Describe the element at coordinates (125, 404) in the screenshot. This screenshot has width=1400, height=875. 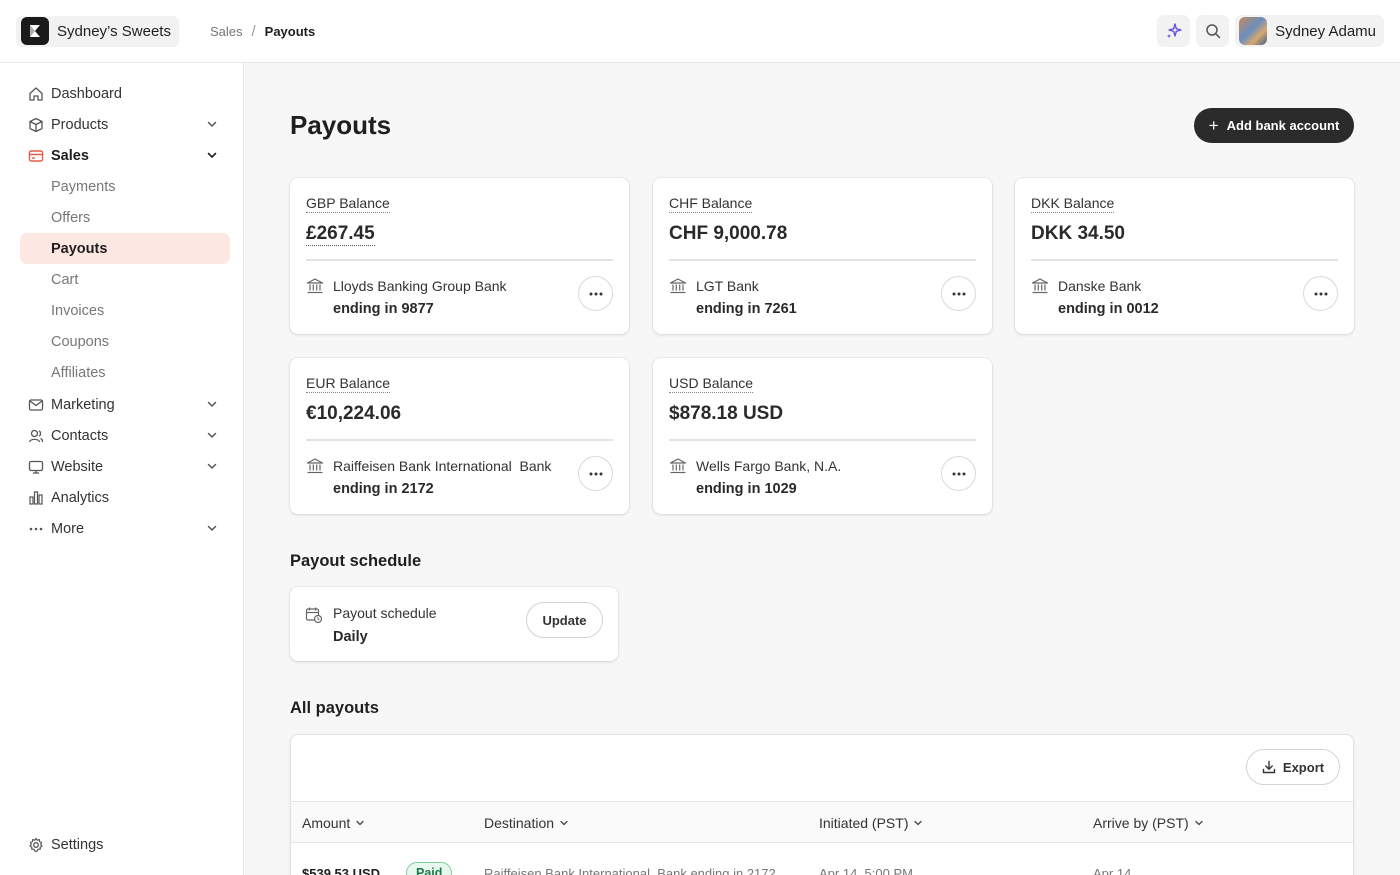
I see `sidebar-item-marketing: Marketing` at that location.